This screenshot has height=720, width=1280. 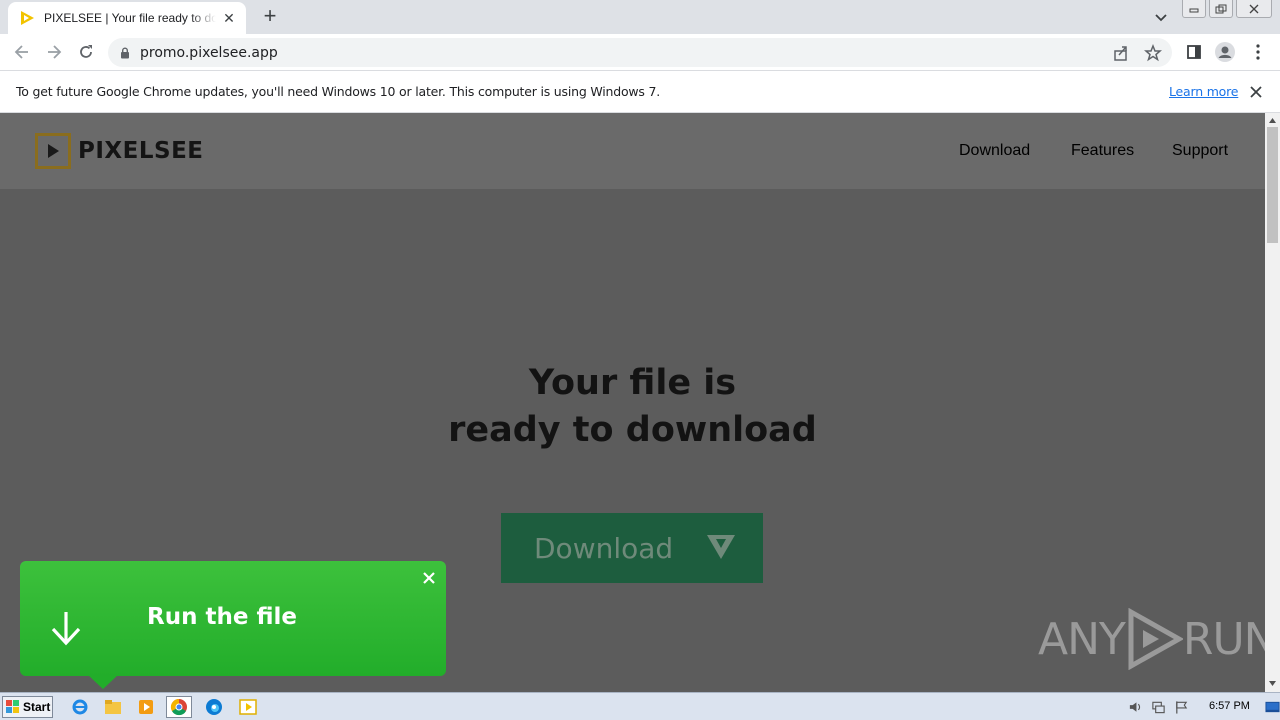 What do you see at coordinates (1272, 402) in the screenshot?
I see `page-scrollbar` at bounding box center [1272, 402].